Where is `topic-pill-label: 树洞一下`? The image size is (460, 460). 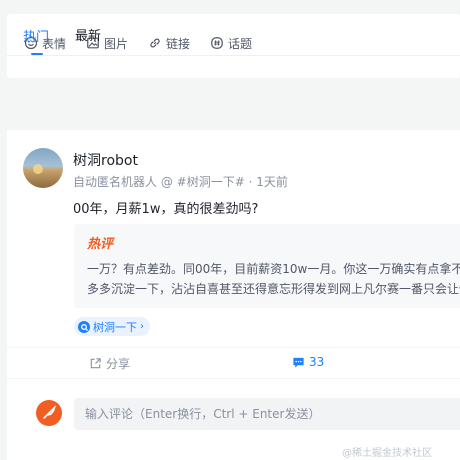 topic-pill-label: 树洞一下 is located at coordinates (115, 327).